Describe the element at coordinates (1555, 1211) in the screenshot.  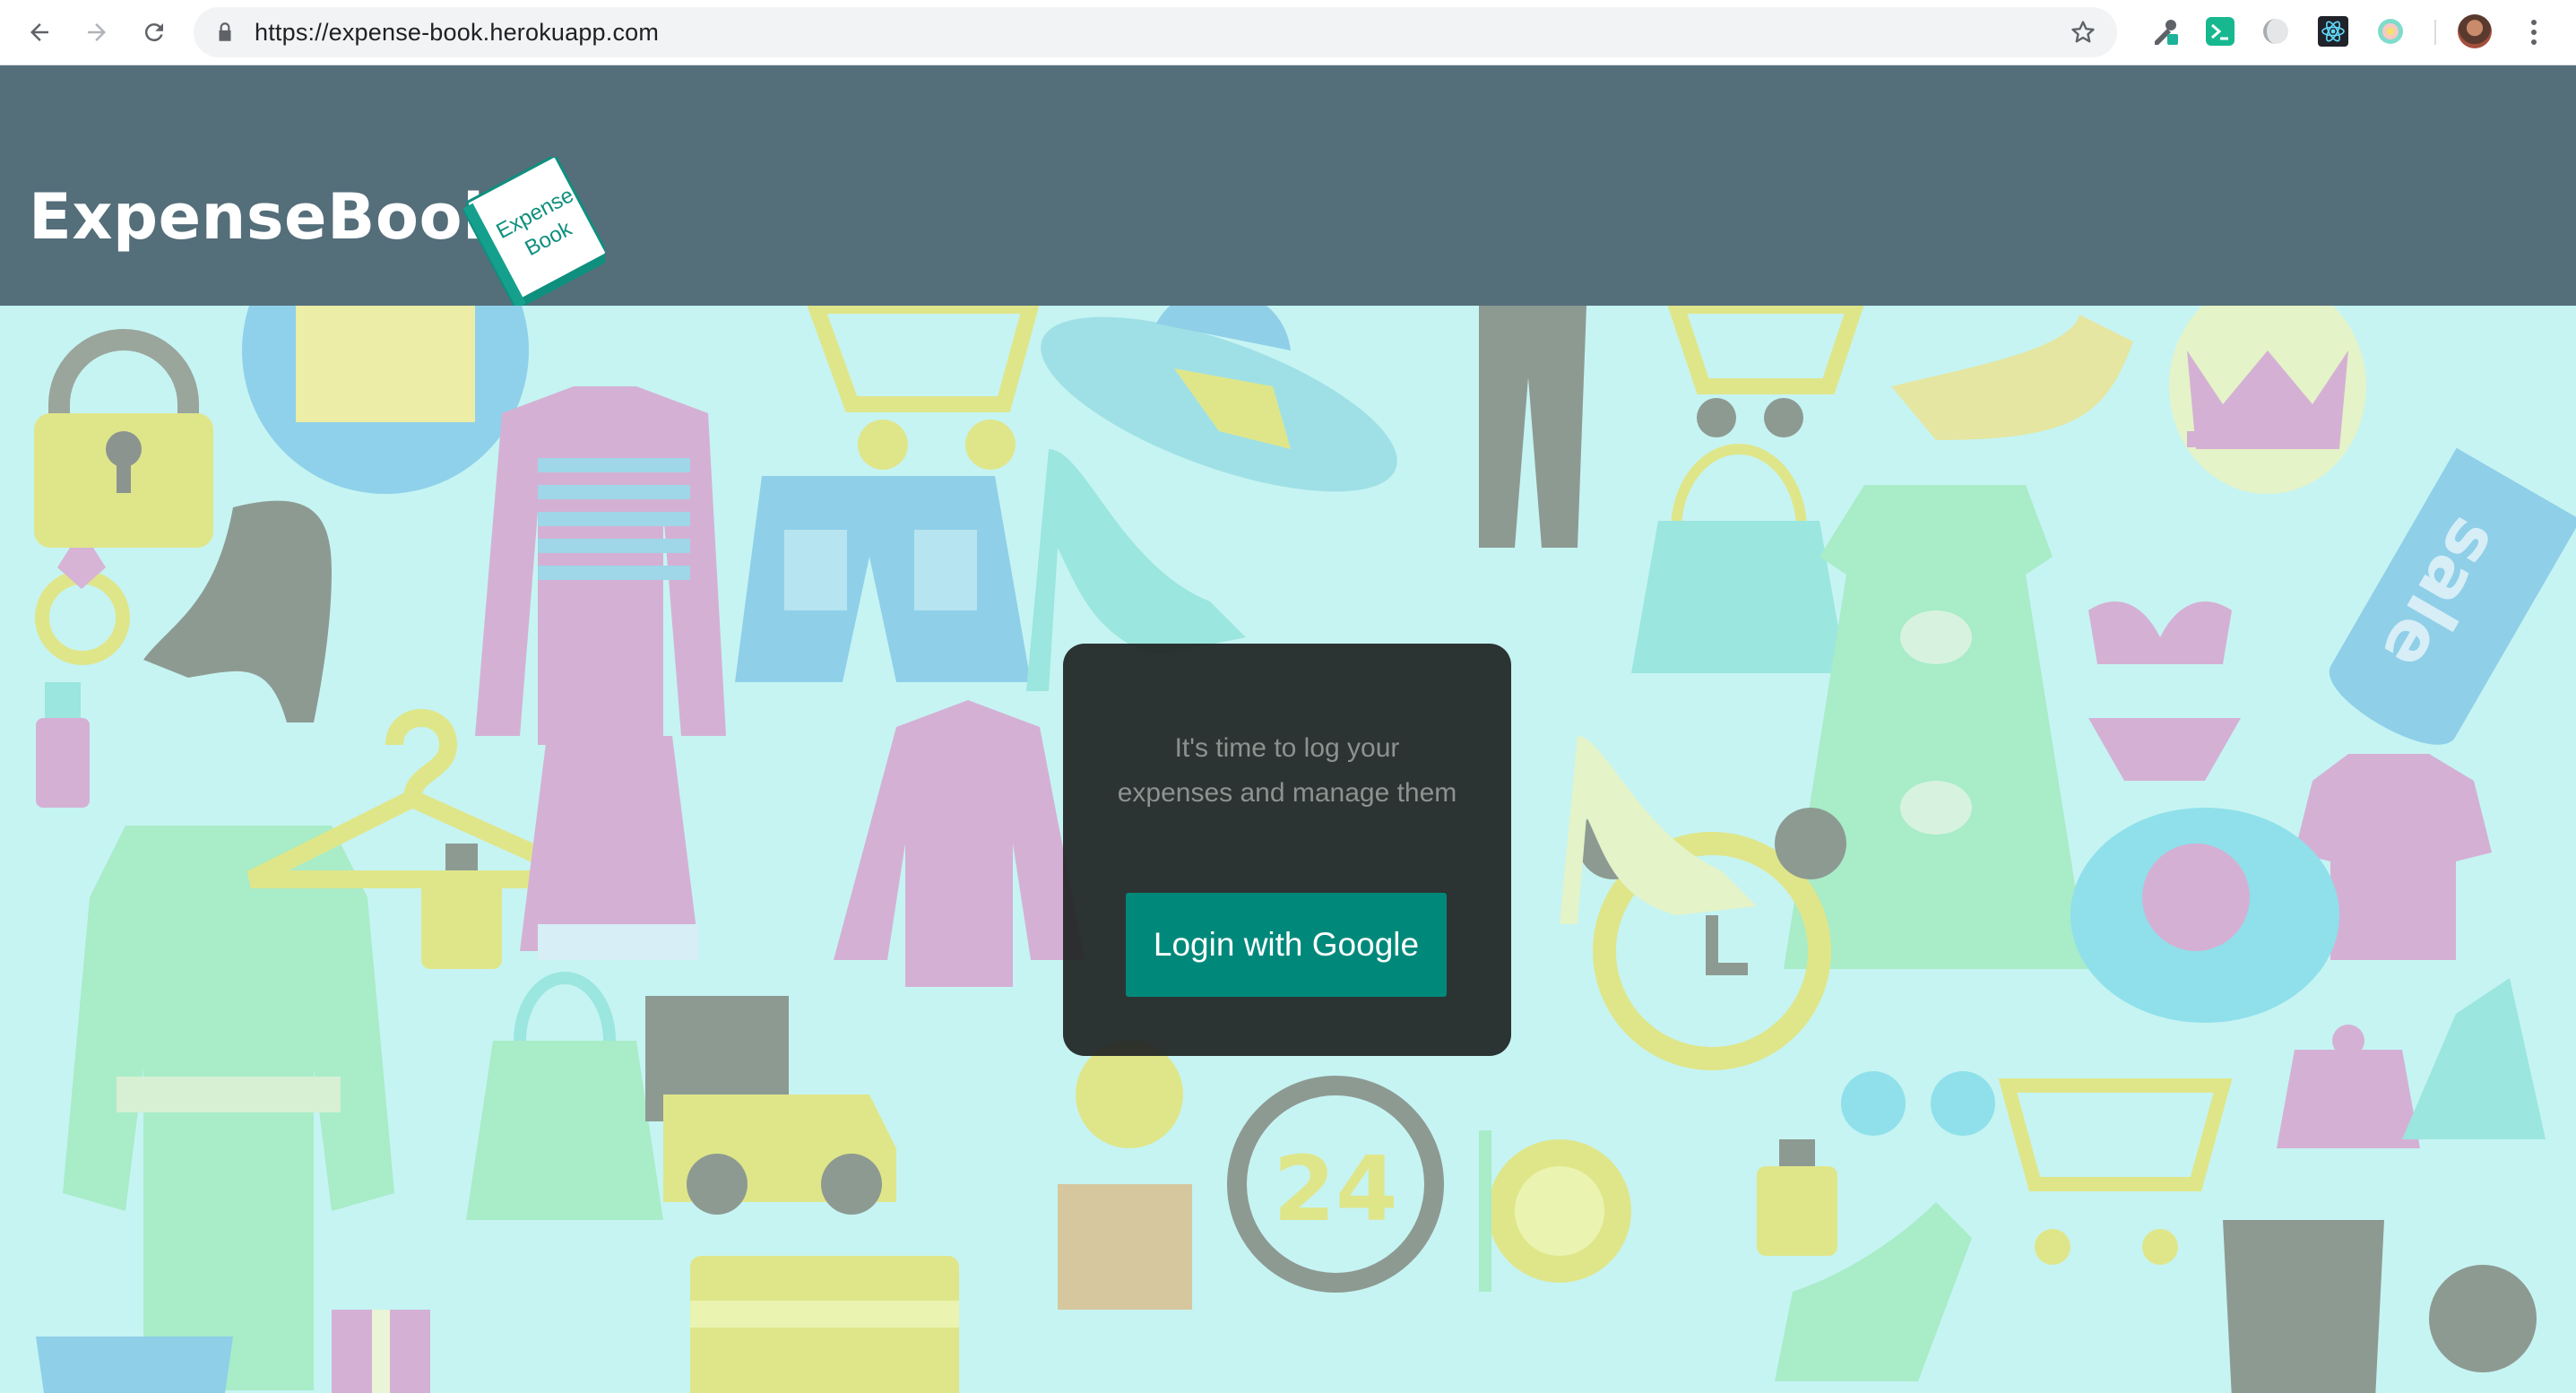
I see `plate-icon` at that location.